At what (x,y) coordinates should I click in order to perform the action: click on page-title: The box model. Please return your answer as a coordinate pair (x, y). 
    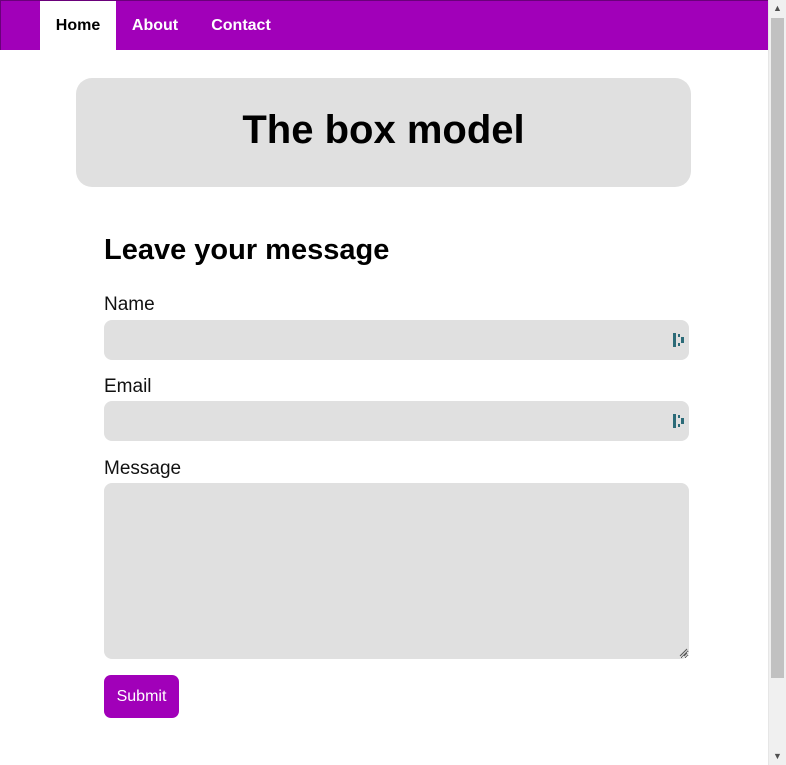
    Looking at the image, I should click on (383, 130).